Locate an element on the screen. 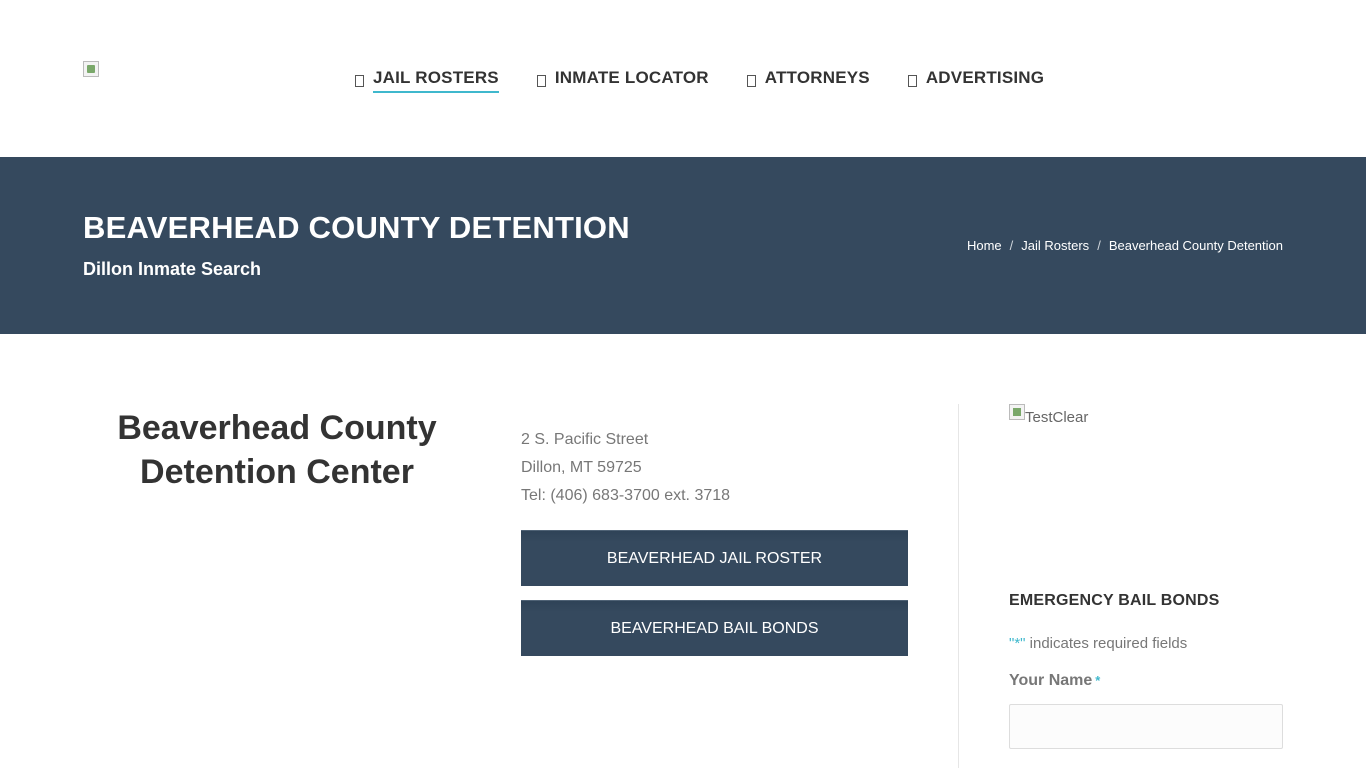 The width and height of the screenshot is (1366, 768). required-star: "*" is located at coordinates (1017, 643).